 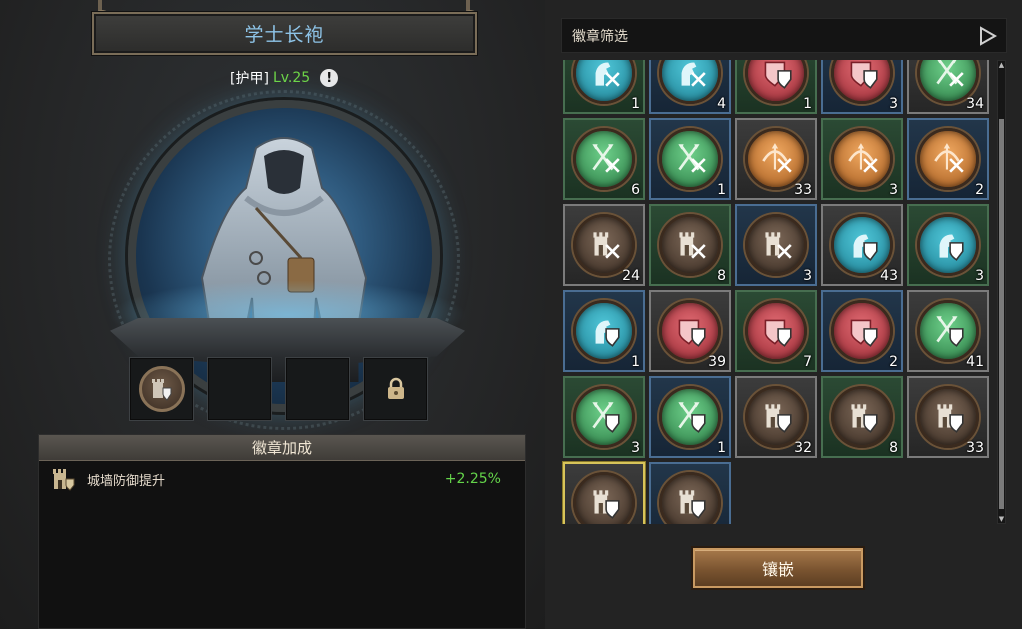 I want to click on badge-count: 4, so click(x=721, y=104).